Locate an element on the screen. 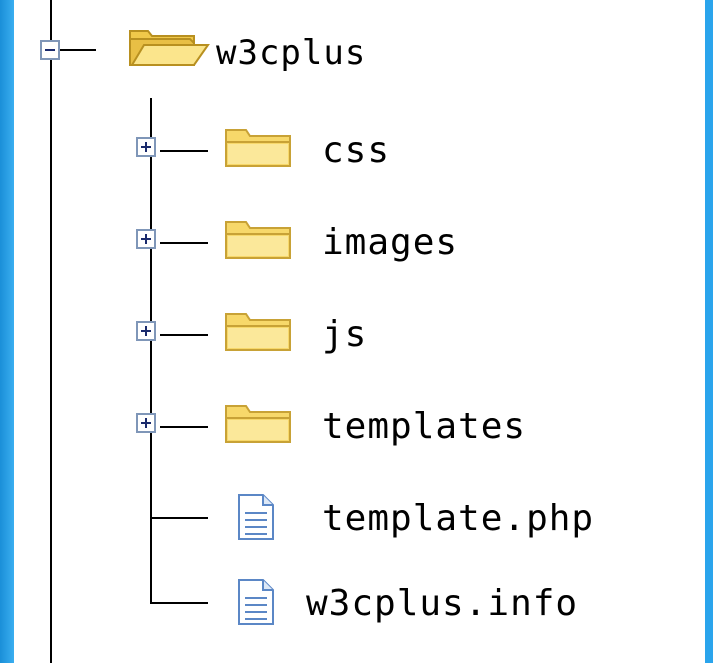 Image resolution: width=713 pixels, height=663 pixels. tree-line-inner is located at coordinates (151, 350).